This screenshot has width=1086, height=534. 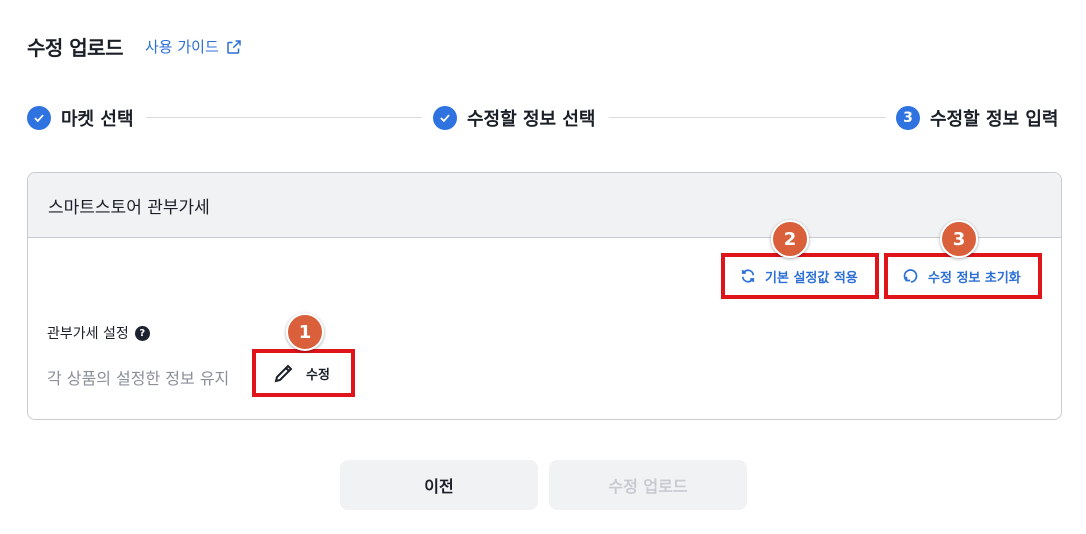 I want to click on guide-link-label: 사용 가이드, so click(x=182, y=47).